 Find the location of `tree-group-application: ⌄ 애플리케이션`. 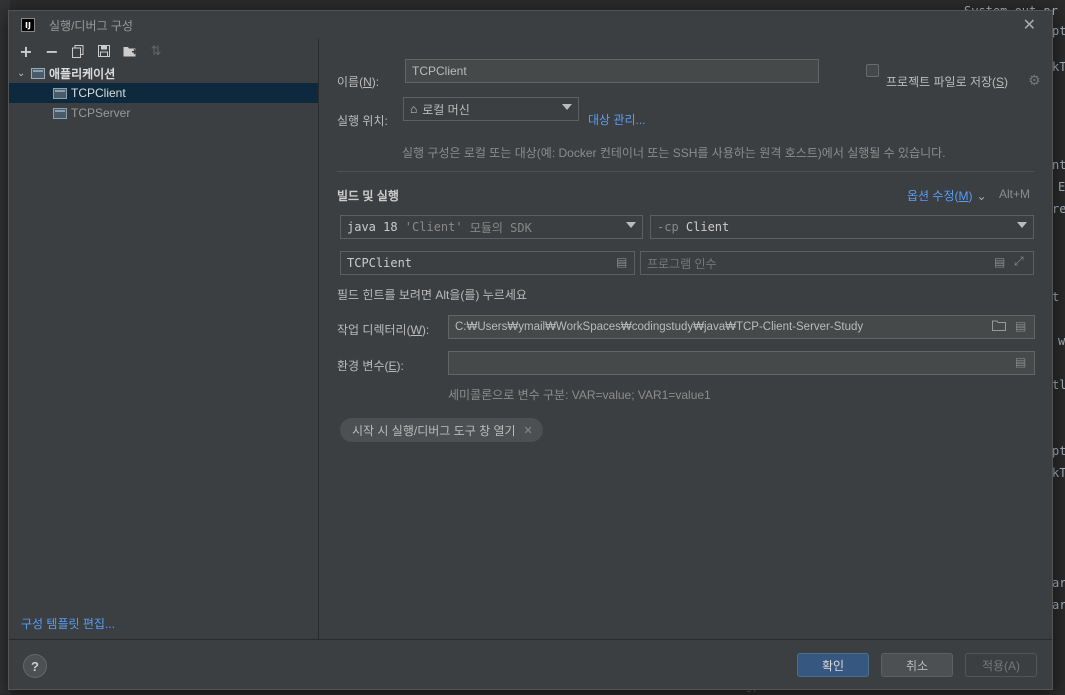

tree-group-application: ⌄ 애플리케이션 is located at coordinates (163, 73).